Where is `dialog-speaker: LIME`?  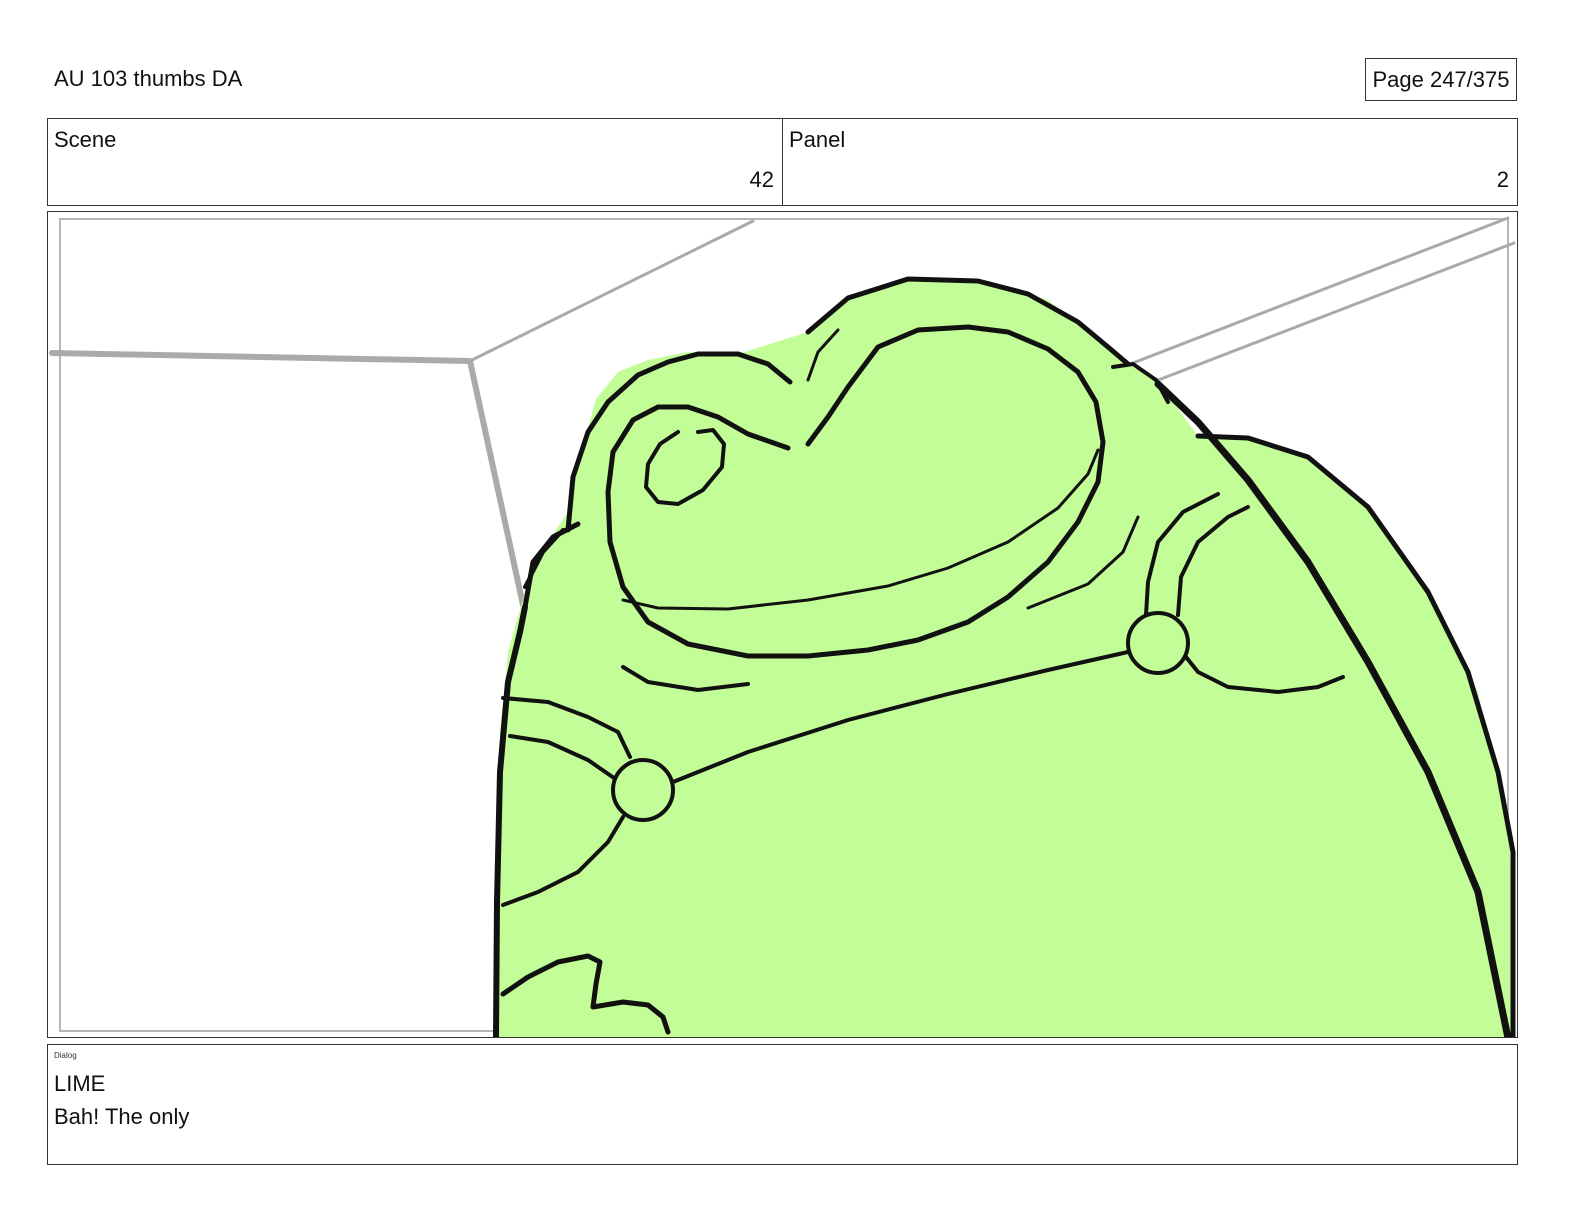
dialog-speaker: LIME is located at coordinates (80, 1083).